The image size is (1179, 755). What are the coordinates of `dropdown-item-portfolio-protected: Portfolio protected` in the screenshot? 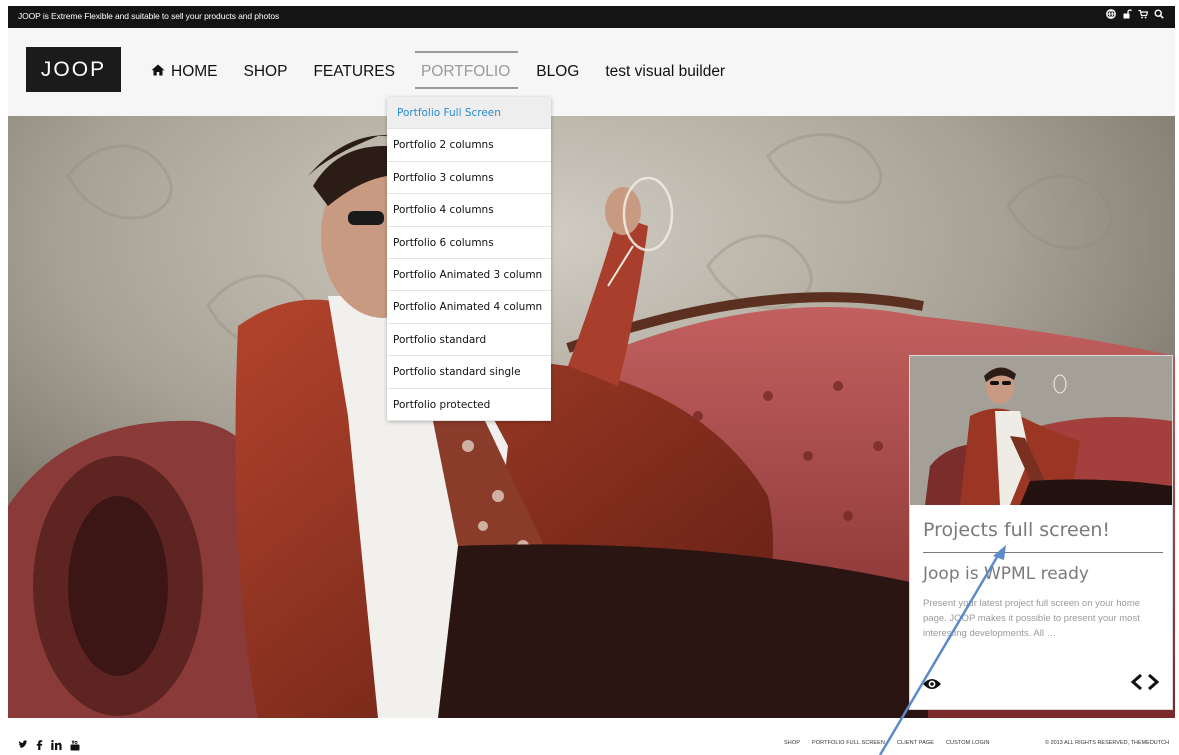 It's located at (469, 405).